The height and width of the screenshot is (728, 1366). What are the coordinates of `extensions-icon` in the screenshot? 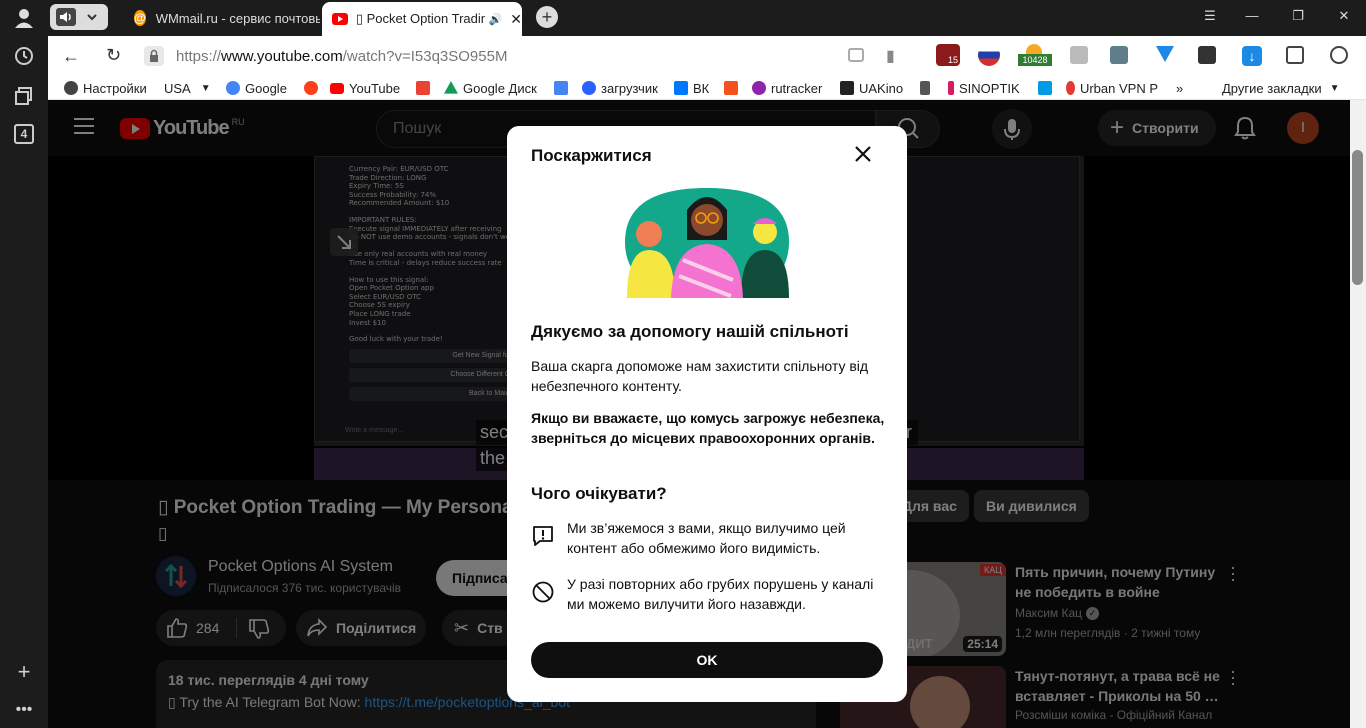 It's located at (1295, 55).